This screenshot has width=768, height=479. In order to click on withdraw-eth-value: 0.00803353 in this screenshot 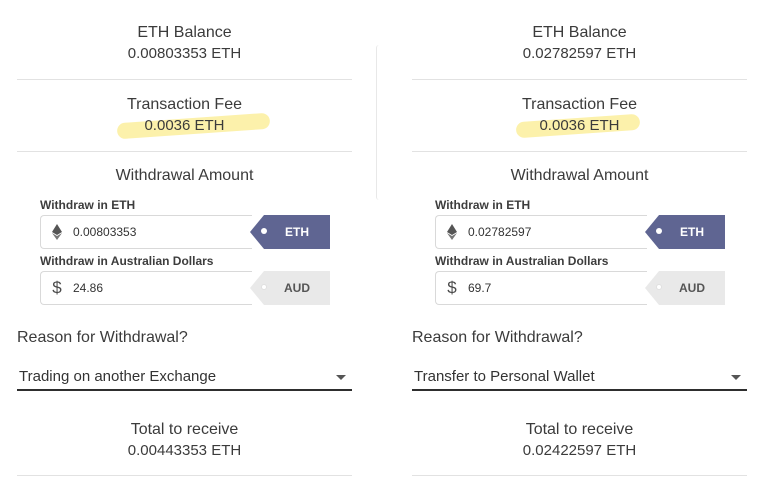, I will do `click(153, 232)`.